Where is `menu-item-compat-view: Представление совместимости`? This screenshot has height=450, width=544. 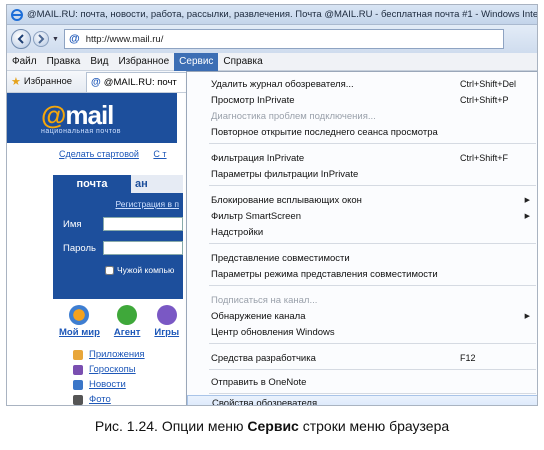
menu-item-compat-view: Представление совместимости is located at coordinates (362, 258).